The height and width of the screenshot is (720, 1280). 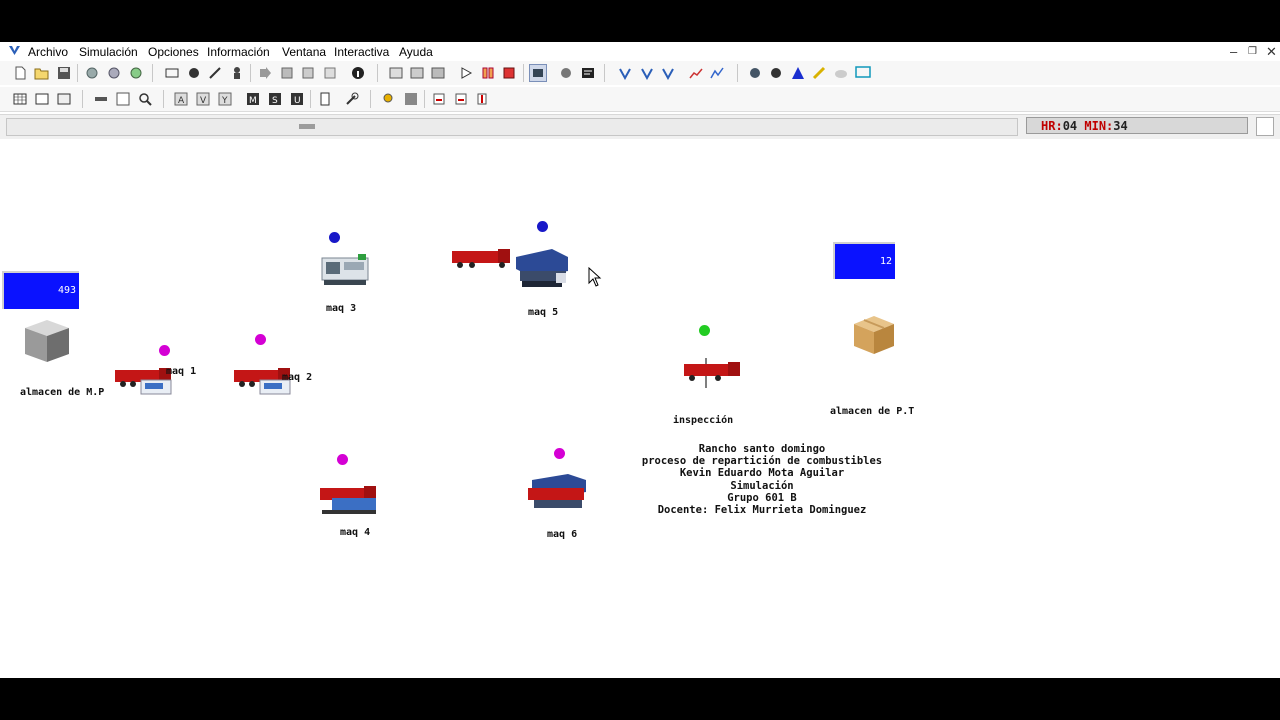 I want to click on monitor-icon, so click(x=863, y=73).